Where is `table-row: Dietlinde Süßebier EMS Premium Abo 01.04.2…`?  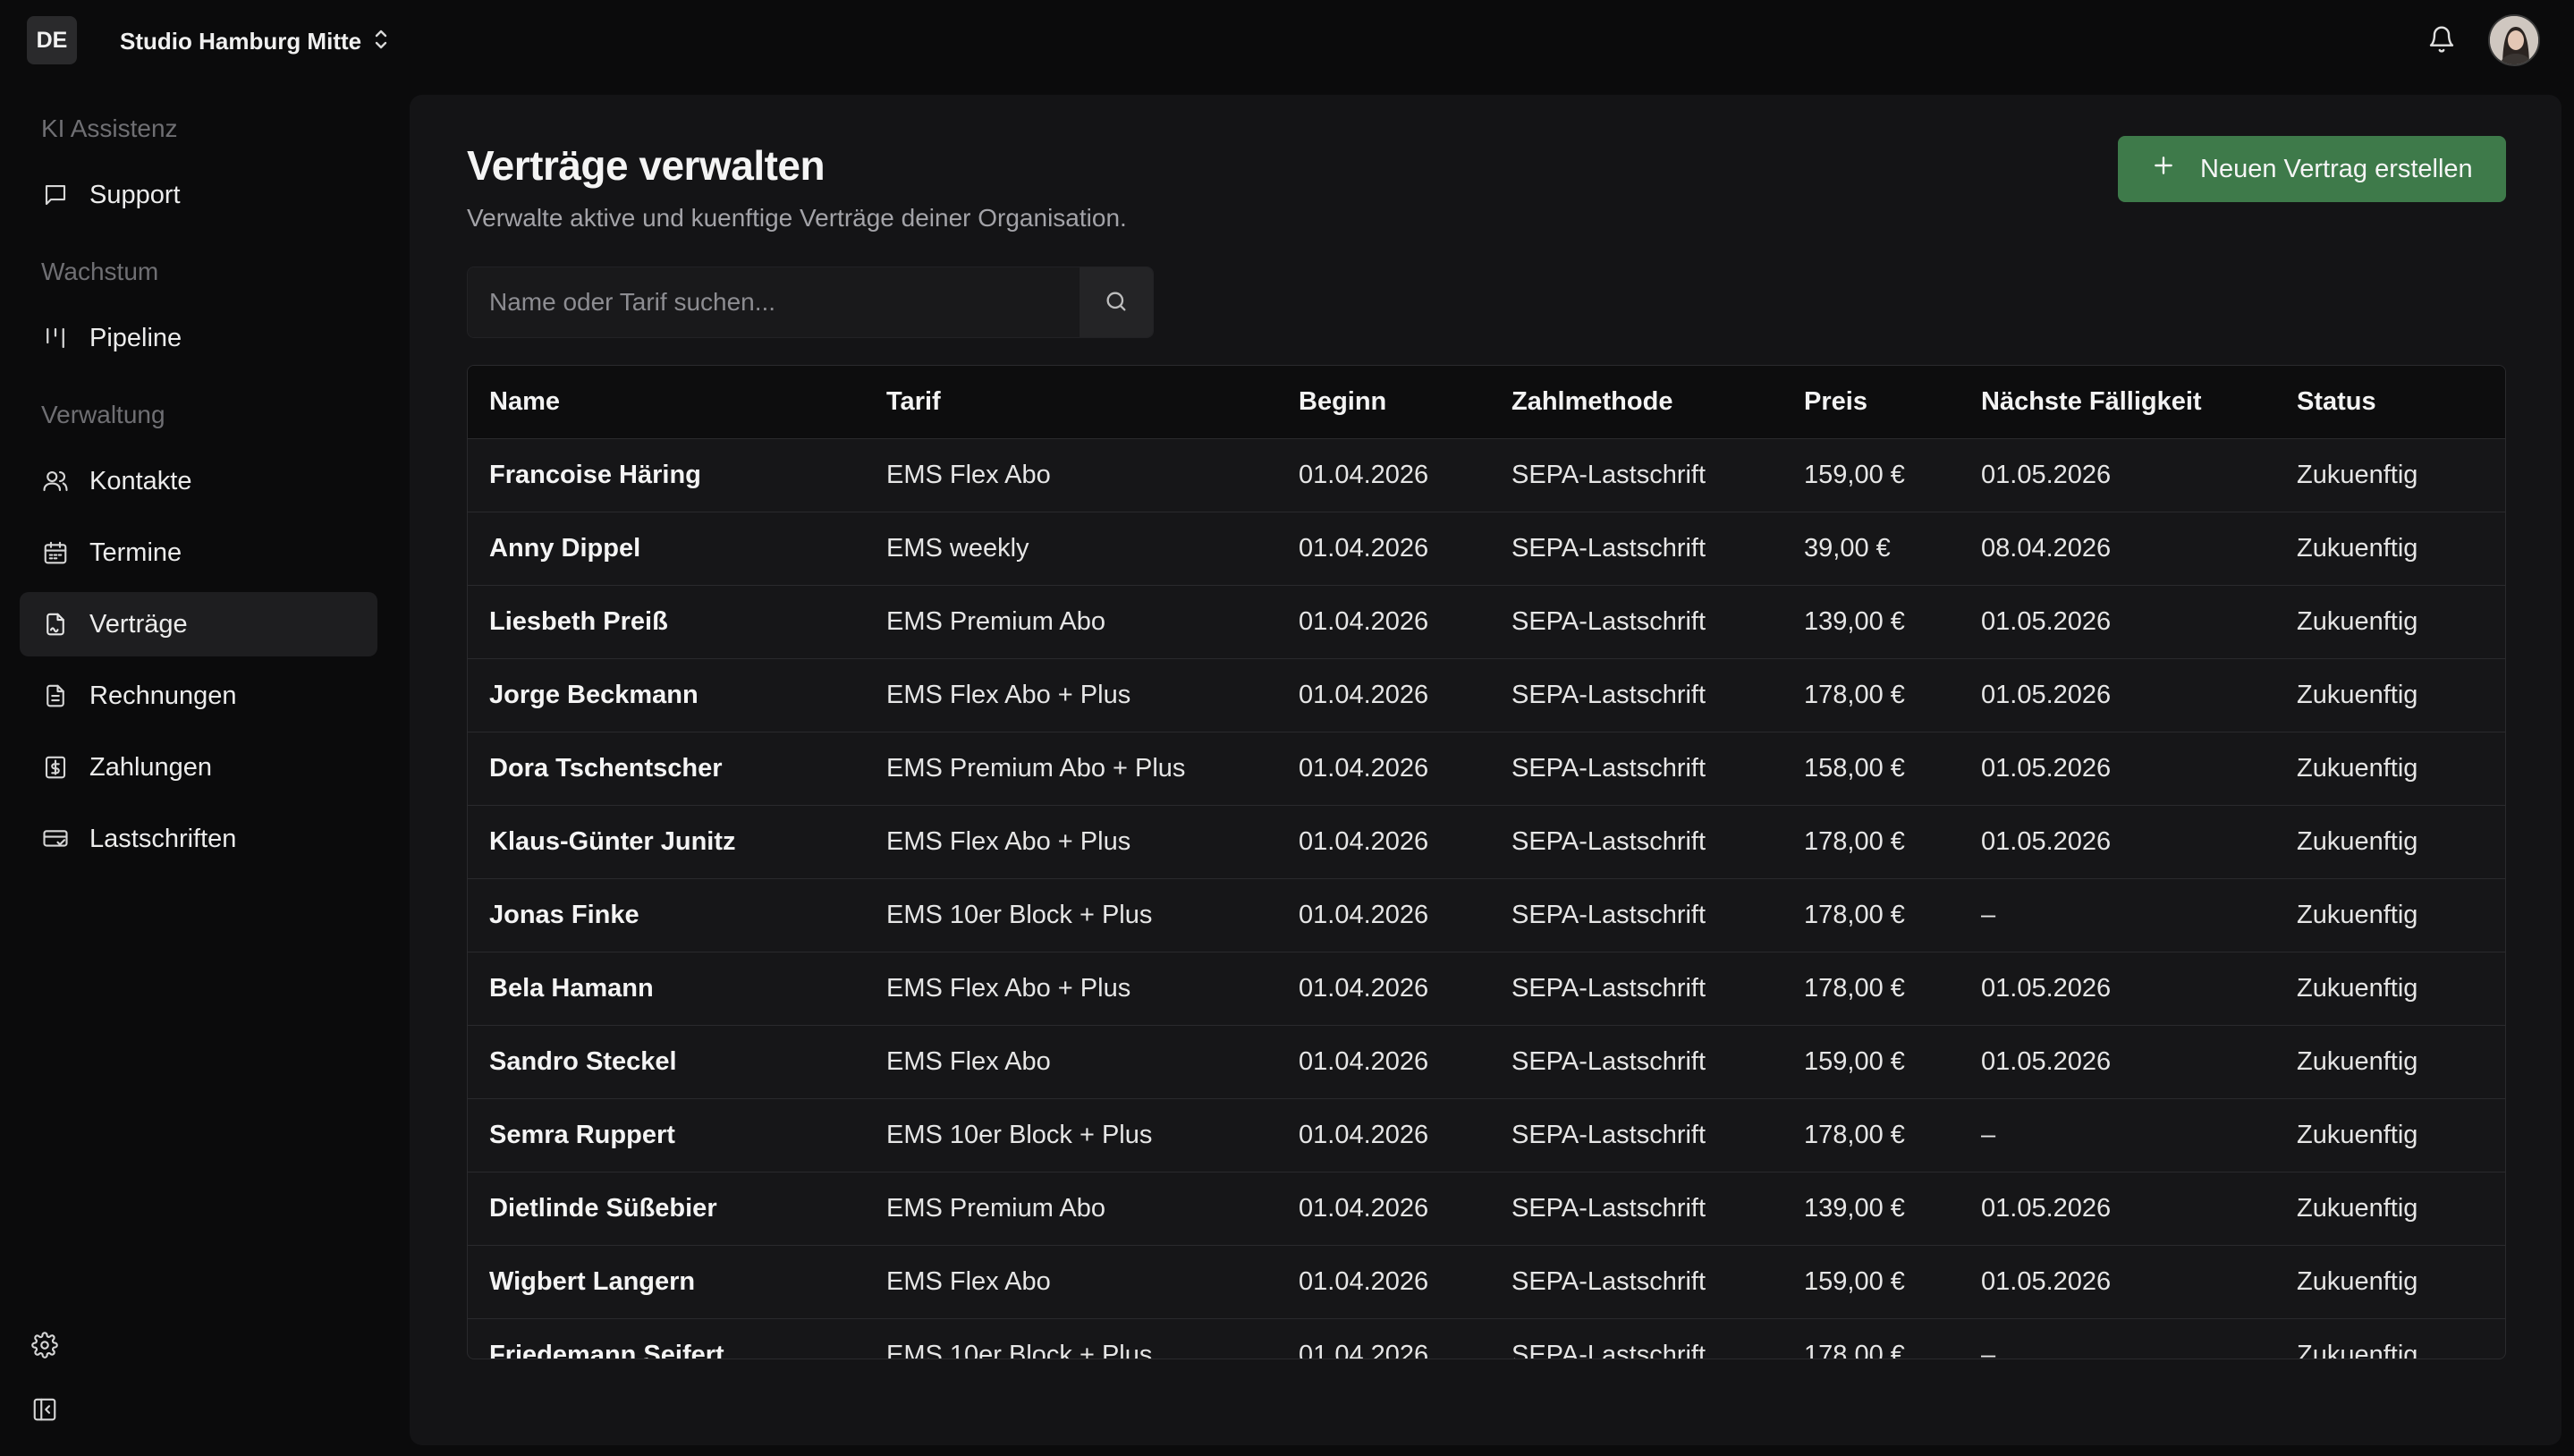 table-row: Dietlinde Süßebier EMS Premium Abo 01.04.2… is located at coordinates (1486, 1209).